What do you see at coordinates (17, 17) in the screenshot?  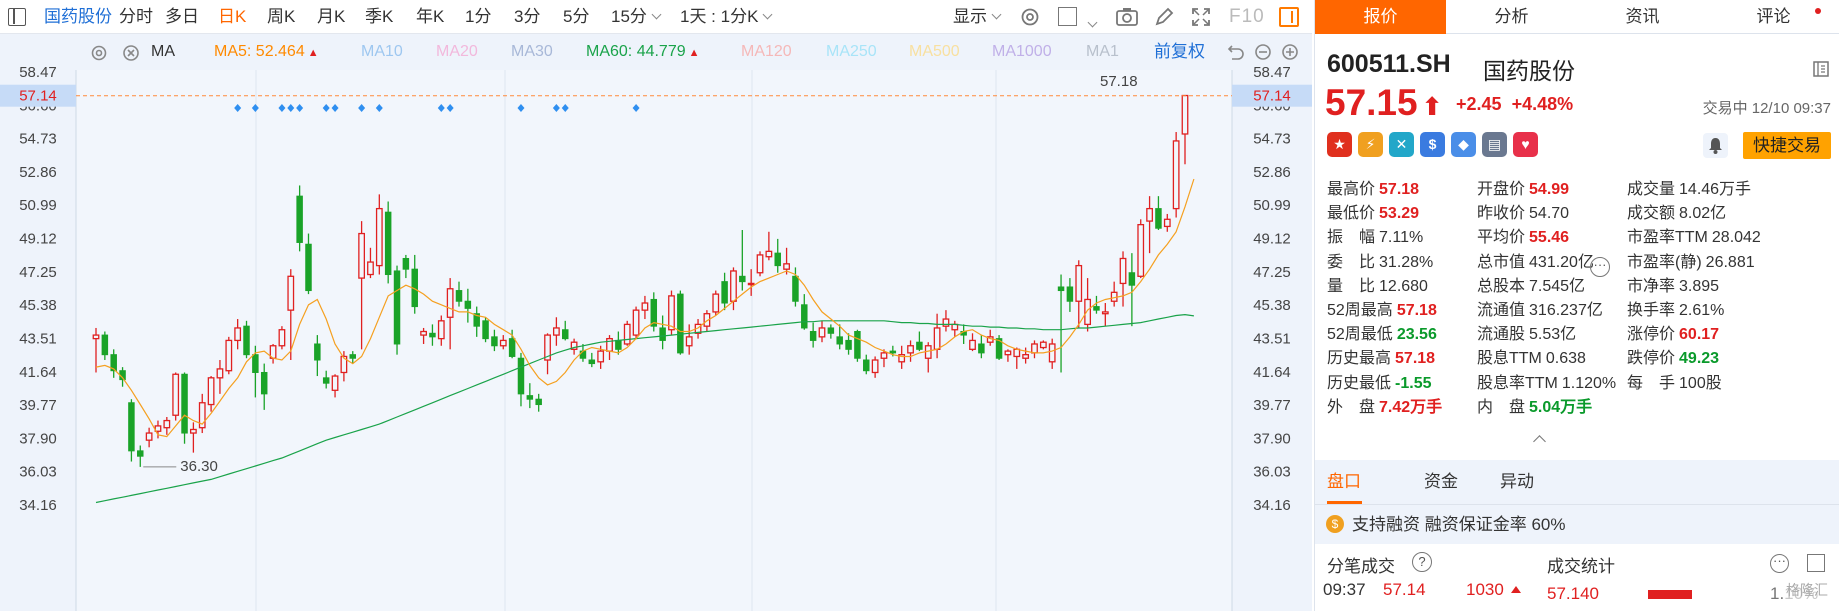 I see `sidebar-toggle-icon` at bounding box center [17, 17].